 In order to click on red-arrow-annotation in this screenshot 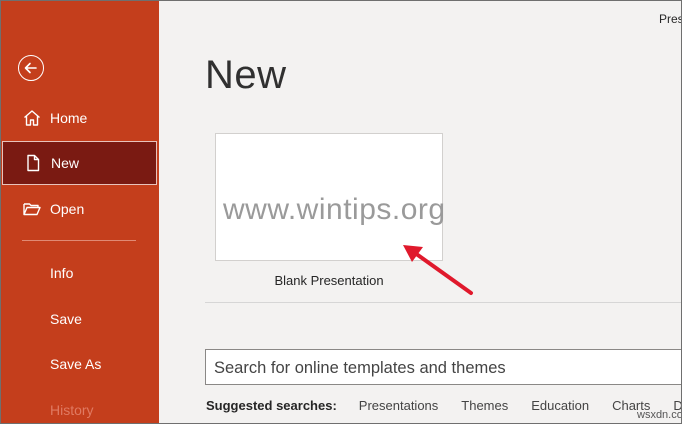, I will do `click(438, 270)`.